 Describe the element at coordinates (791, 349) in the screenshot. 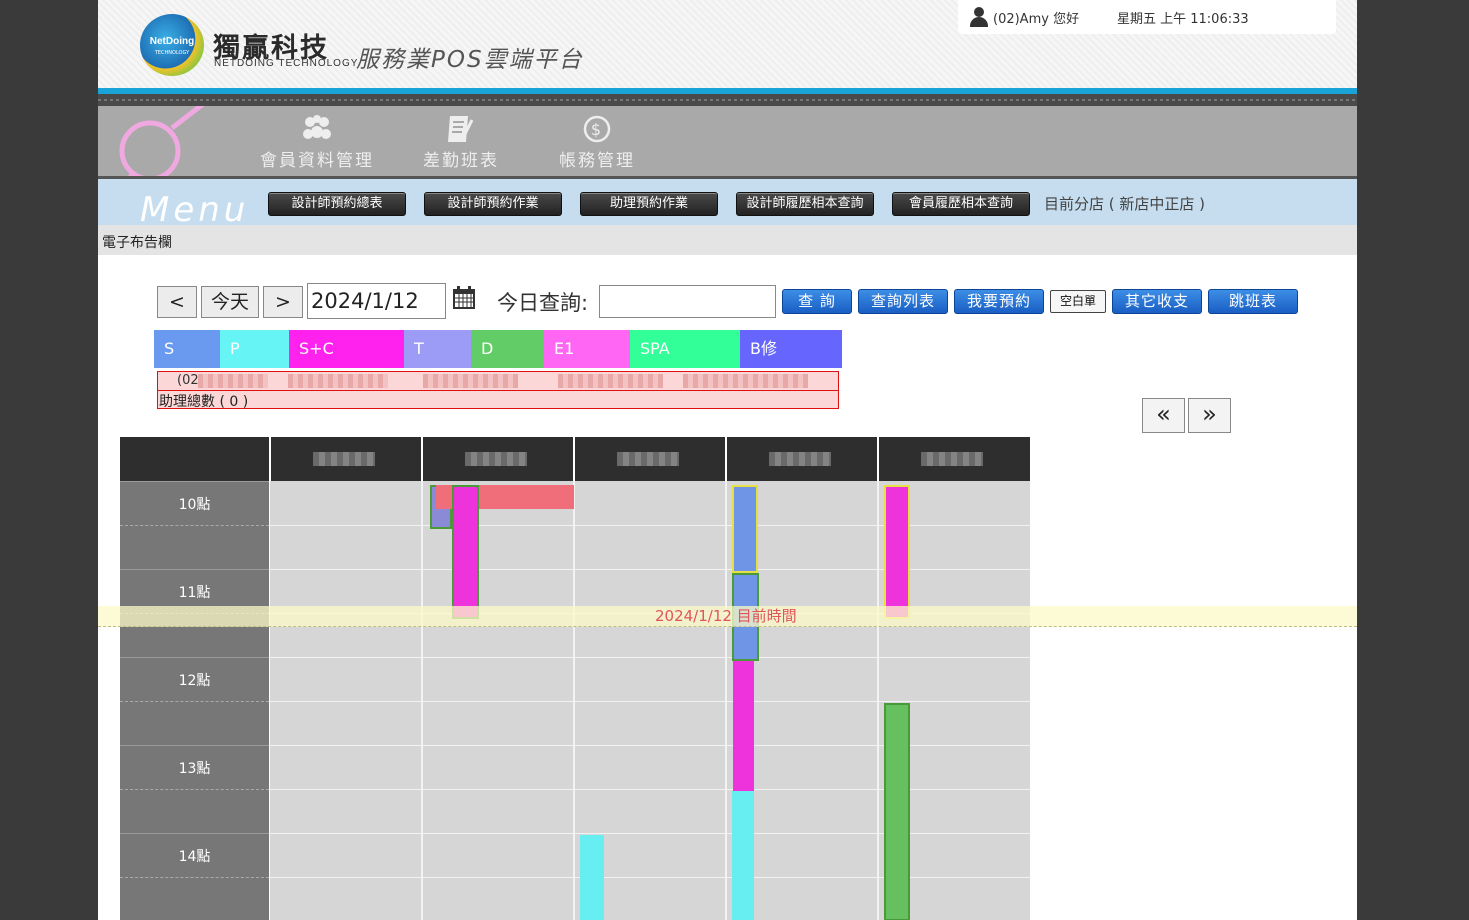

I see `legend-b-repair: B修` at that location.